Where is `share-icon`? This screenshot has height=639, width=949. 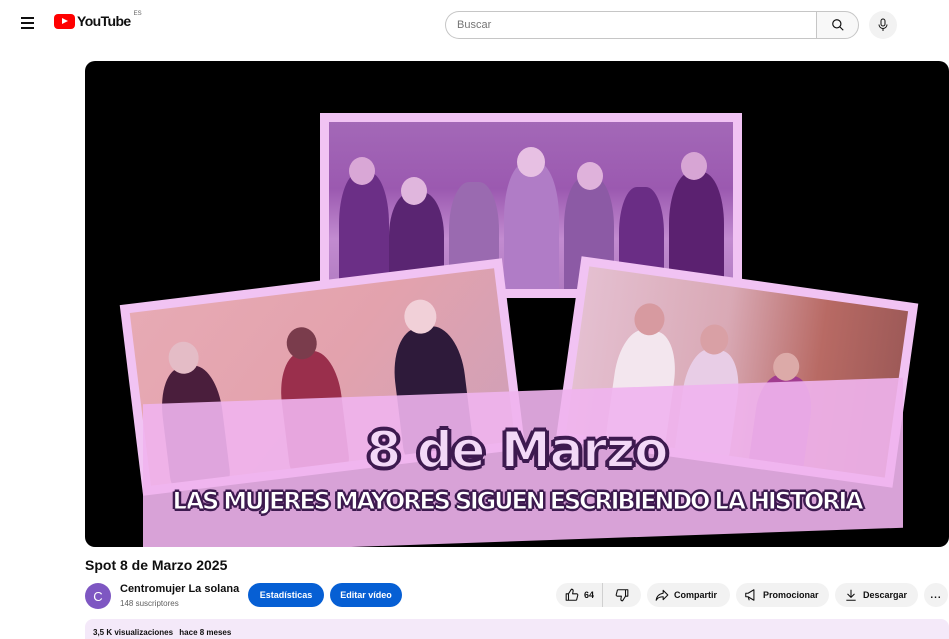 share-icon is located at coordinates (662, 595).